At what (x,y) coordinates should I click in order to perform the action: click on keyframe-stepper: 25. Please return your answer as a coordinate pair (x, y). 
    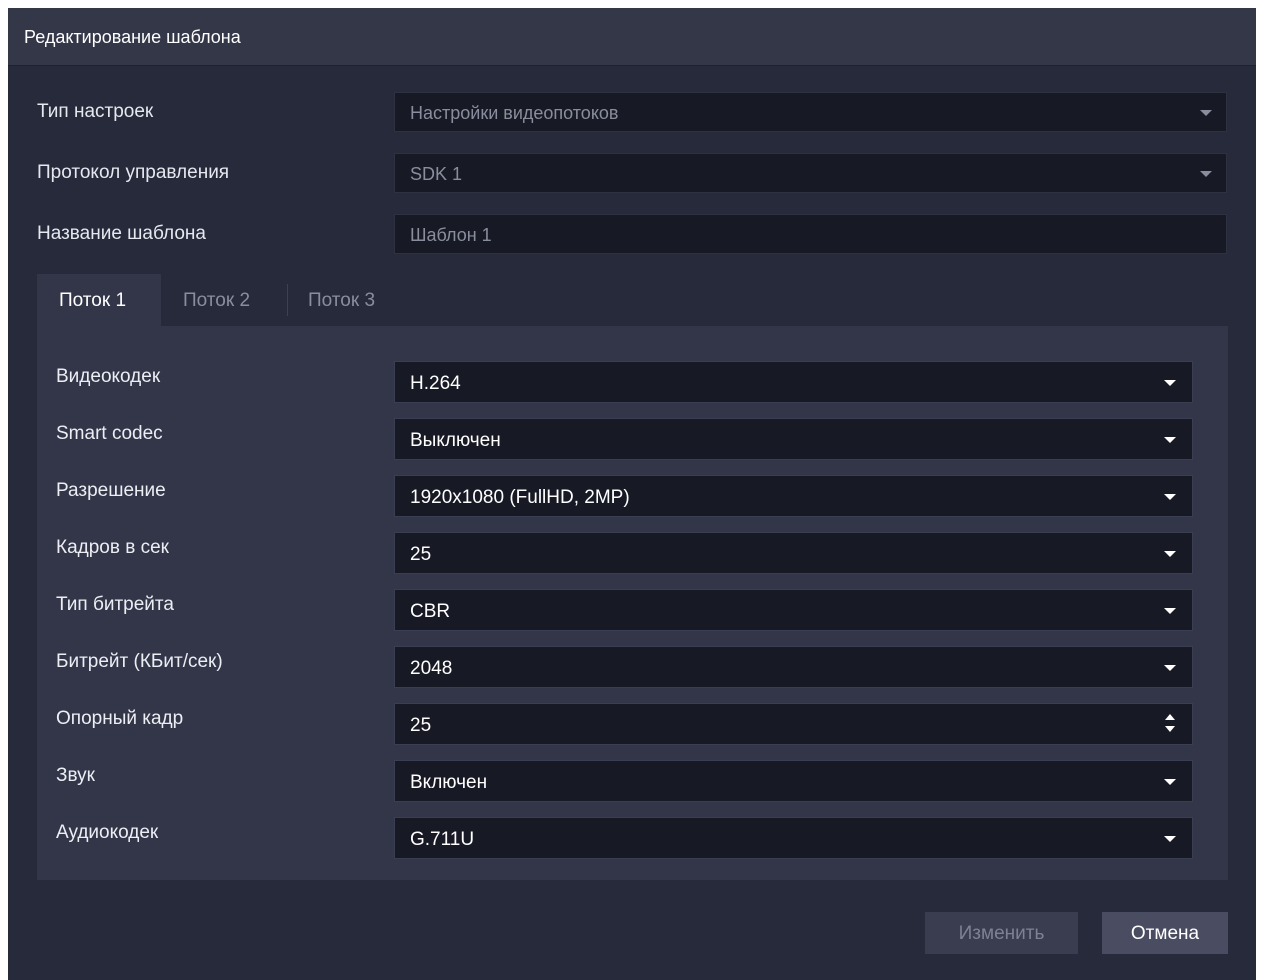
    Looking at the image, I should click on (793, 724).